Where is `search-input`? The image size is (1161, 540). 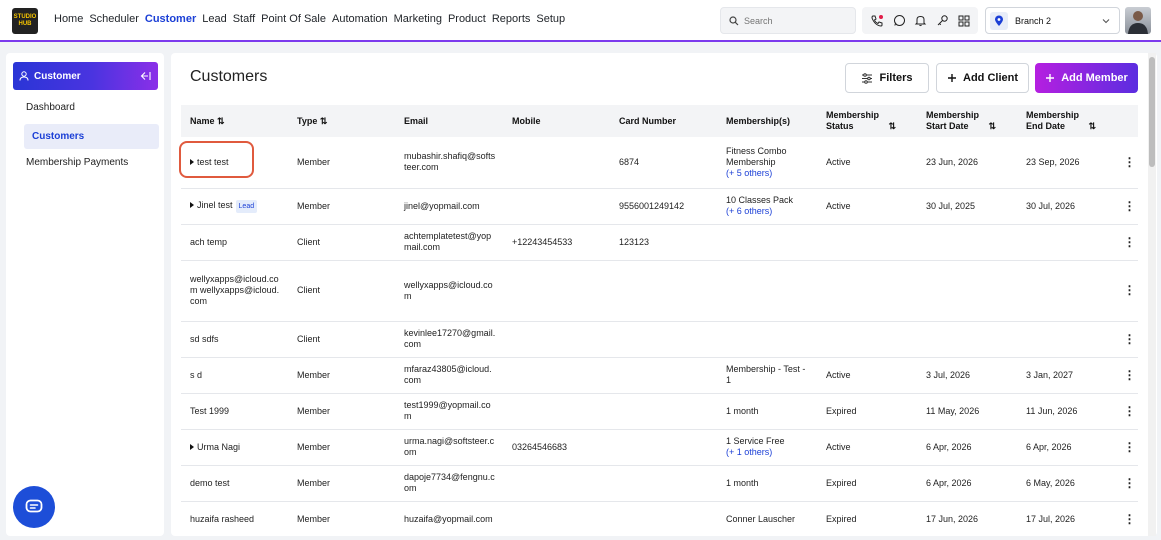 search-input is located at coordinates (794, 20).